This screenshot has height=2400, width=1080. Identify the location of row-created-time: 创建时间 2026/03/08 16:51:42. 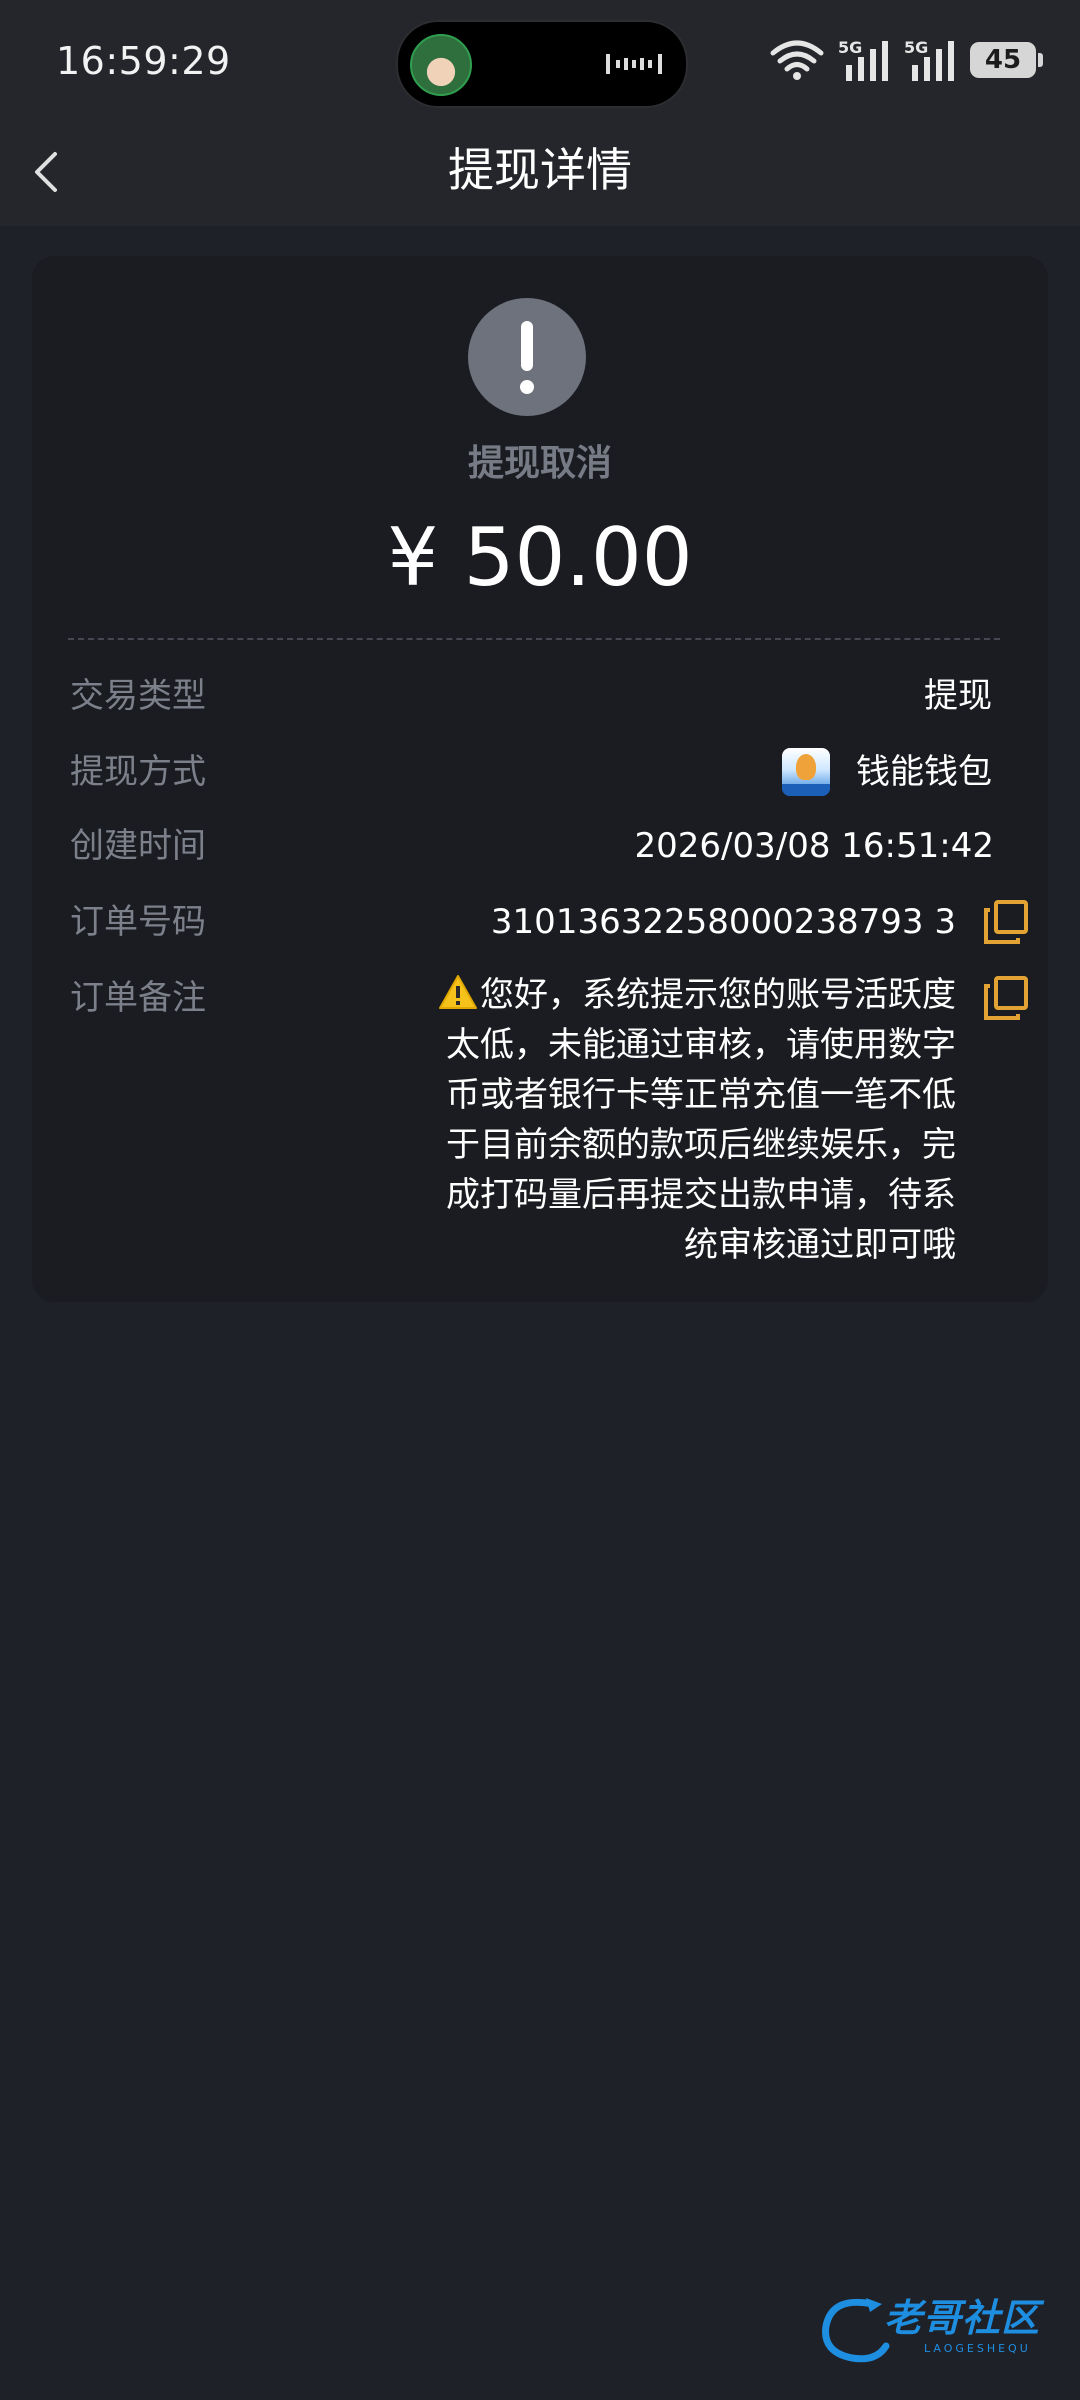
(560, 846).